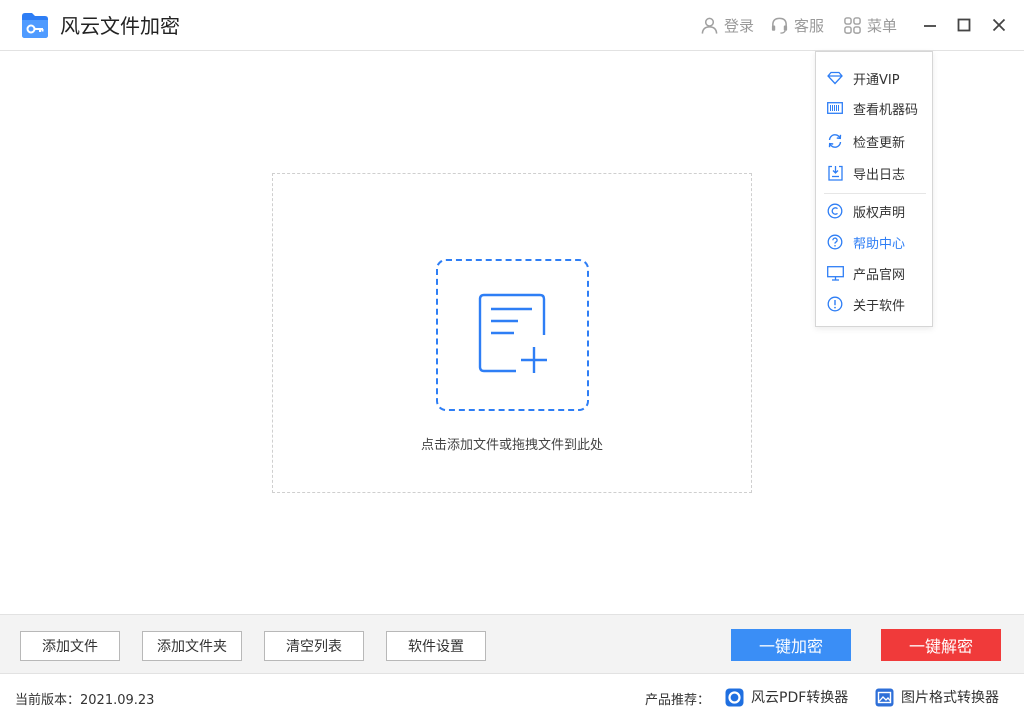 This screenshot has width=1024, height=720. Describe the element at coordinates (874, 108) in the screenshot. I see `menu-item-machine-code: 查看机器码` at that location.